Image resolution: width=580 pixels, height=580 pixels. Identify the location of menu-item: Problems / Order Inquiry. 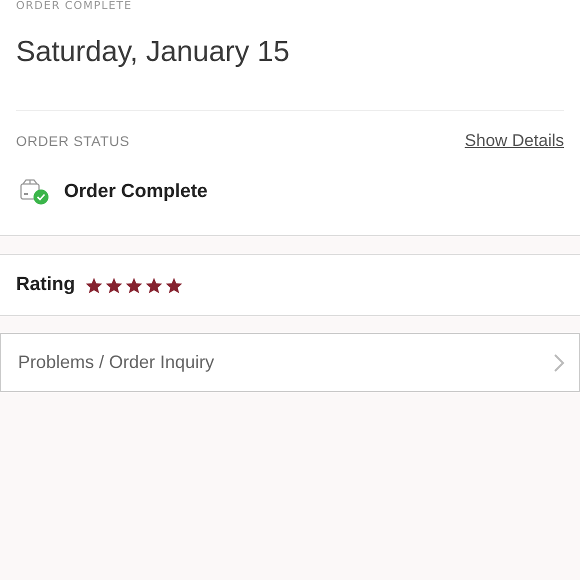
(290, 362).